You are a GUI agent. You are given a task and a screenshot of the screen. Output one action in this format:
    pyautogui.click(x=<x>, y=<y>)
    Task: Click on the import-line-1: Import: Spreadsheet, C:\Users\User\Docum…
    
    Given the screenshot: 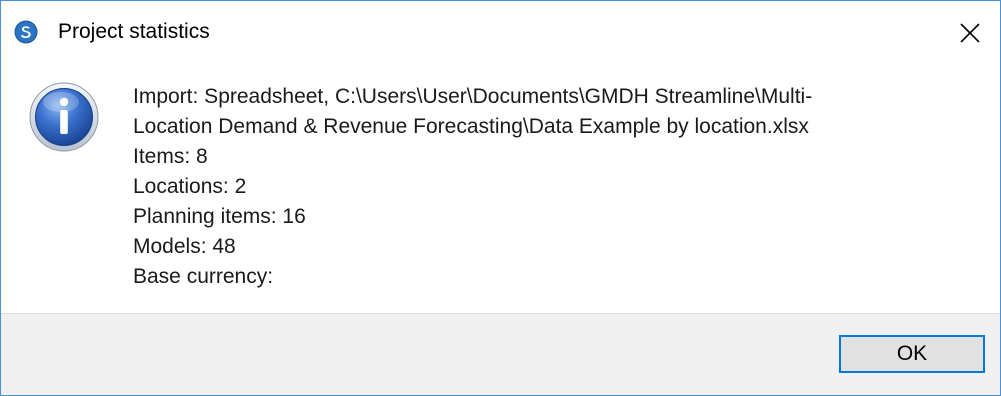 What is the action you would take?
    pyautogui.click(x=473, y=96)
    